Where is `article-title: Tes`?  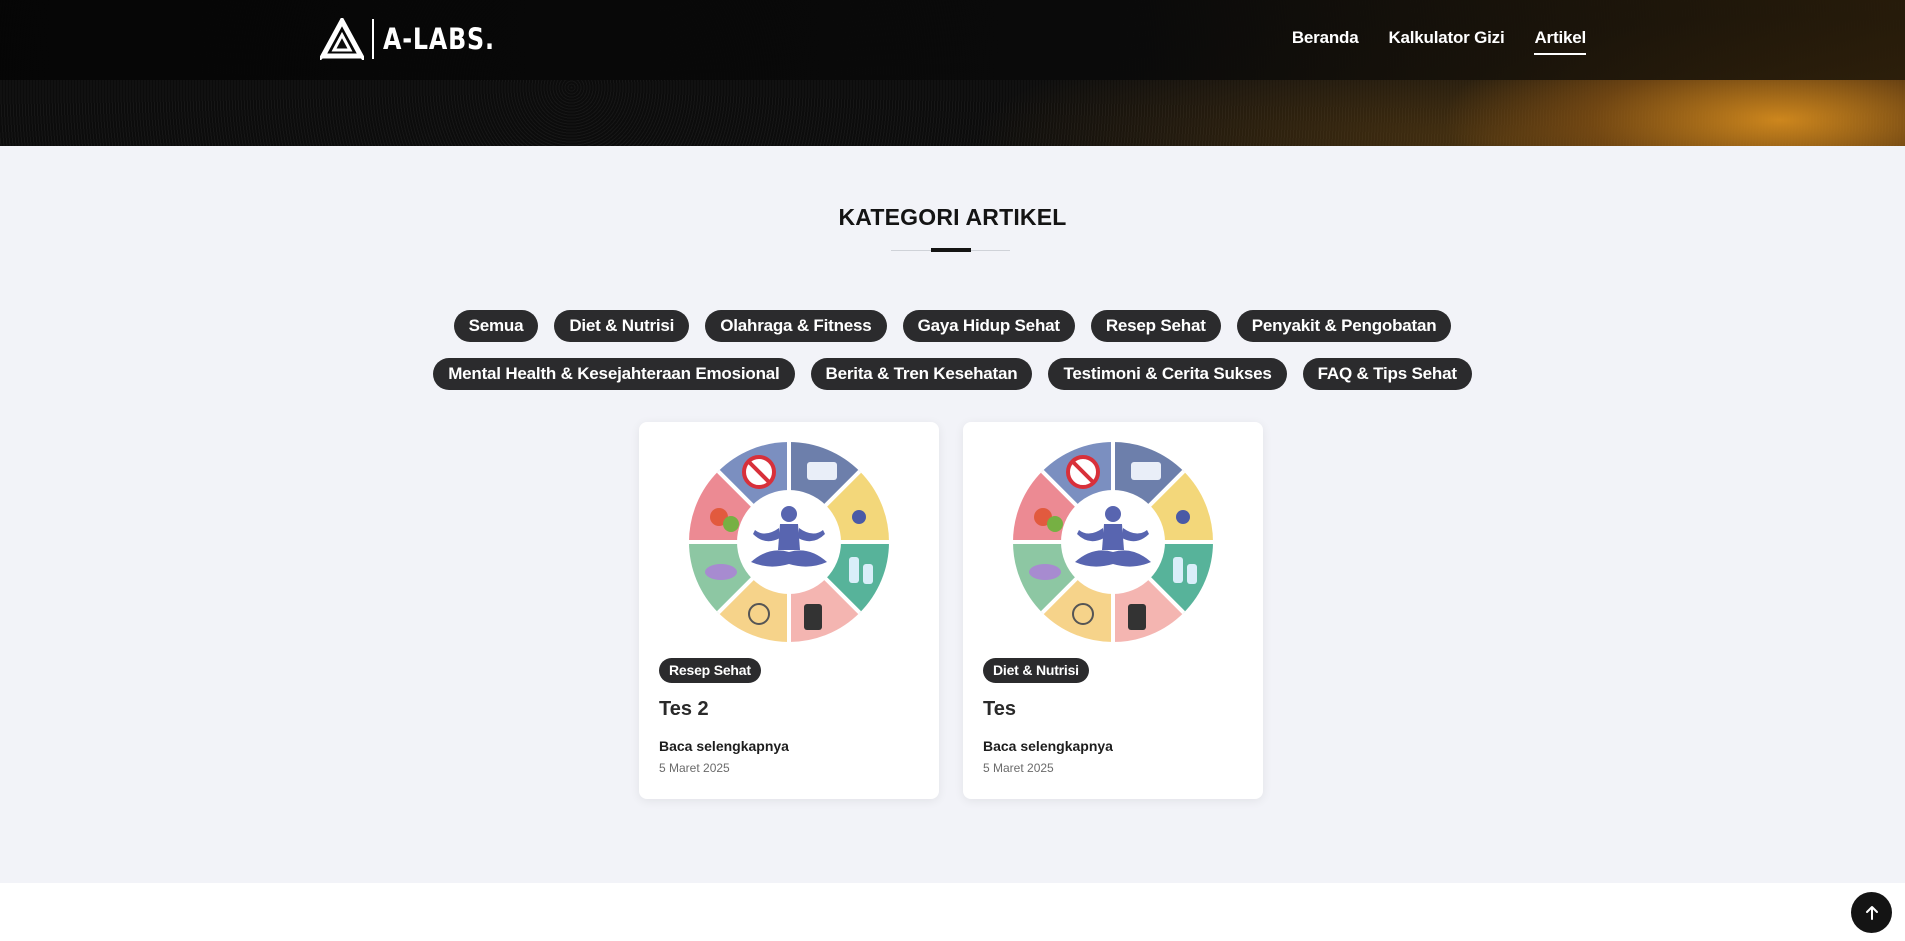 article-title: Tes is located at coordinates (999, 709).